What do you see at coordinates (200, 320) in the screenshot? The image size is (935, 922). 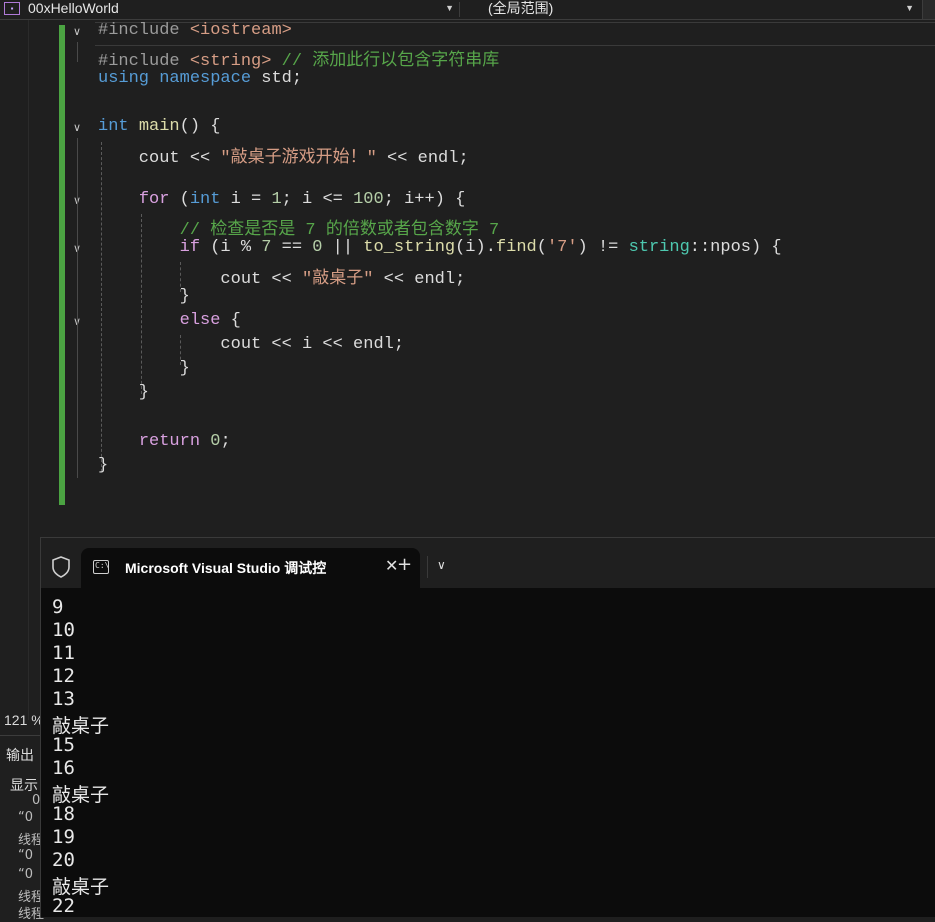 I see `control-keyword: else` at bounding box center [200, 320].